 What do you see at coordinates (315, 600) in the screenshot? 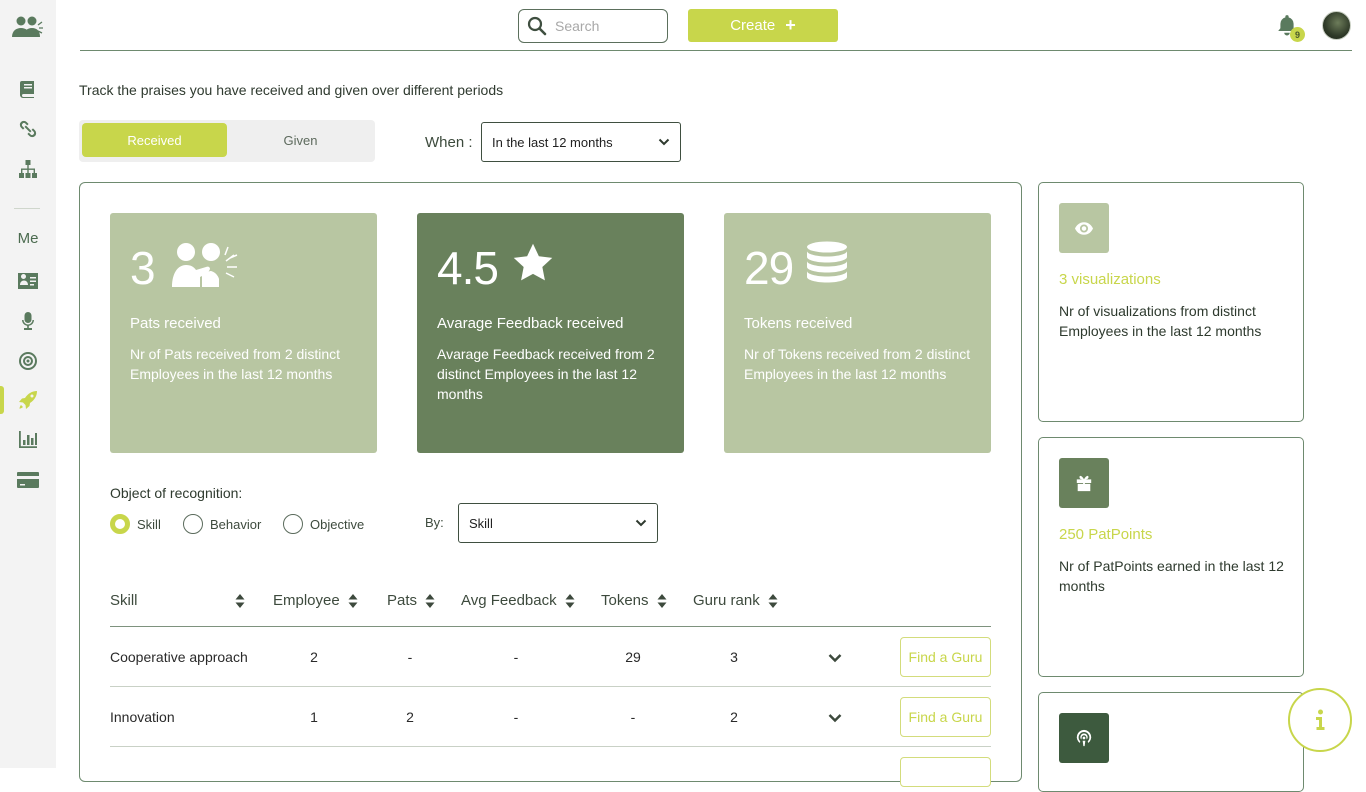
I see `column-header-employee: Employee` at bounding box center [315, 600].